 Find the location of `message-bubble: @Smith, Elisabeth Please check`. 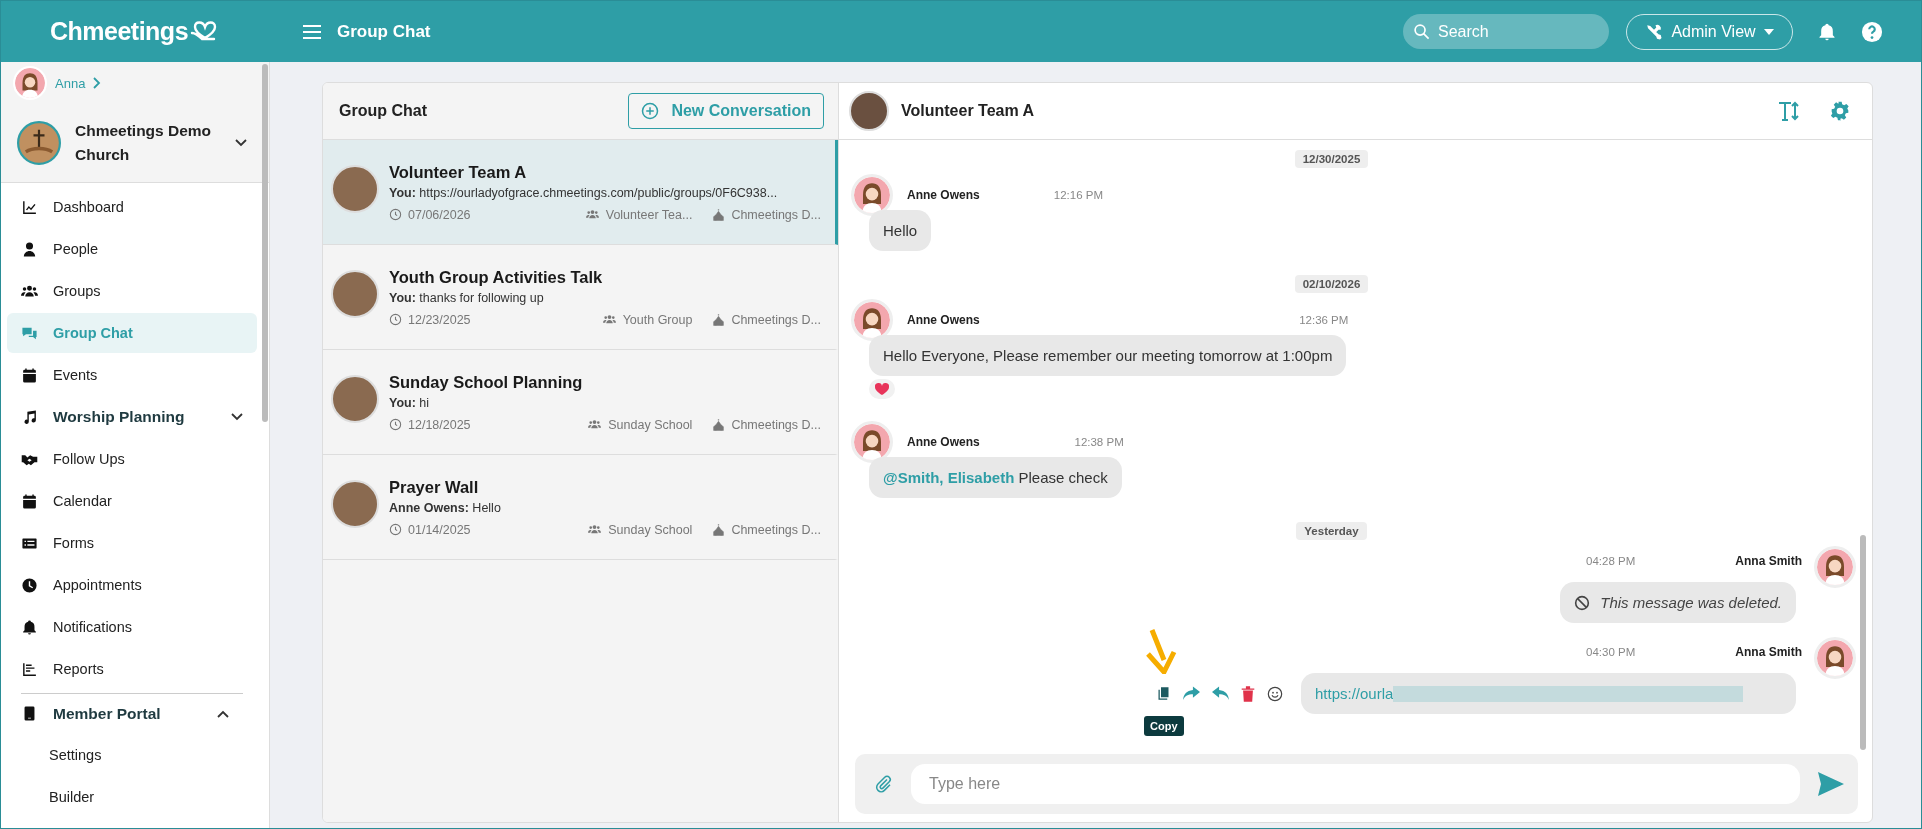

message-bubble: @Smith, Elisabeth Please check is located at coordinates (995, 477).